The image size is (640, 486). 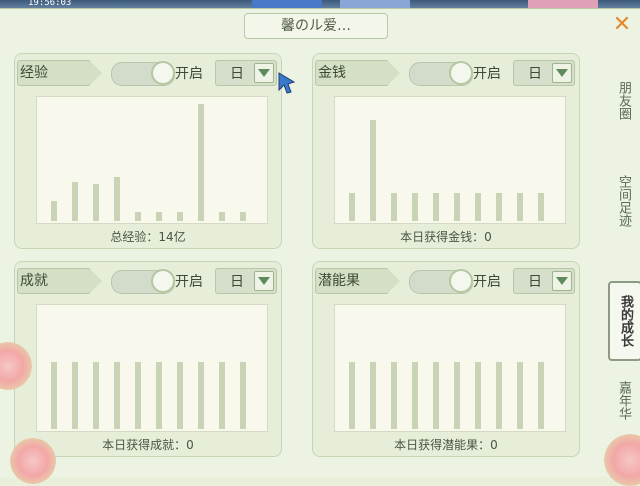 I want to click on pointer-icon, so click(x=287, y=83).